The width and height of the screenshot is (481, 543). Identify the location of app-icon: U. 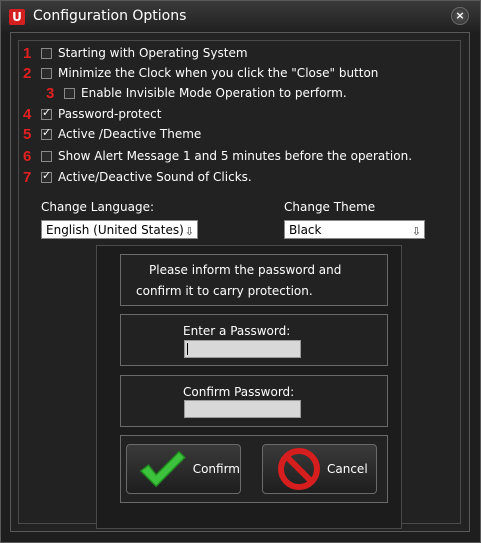
(17, 17).